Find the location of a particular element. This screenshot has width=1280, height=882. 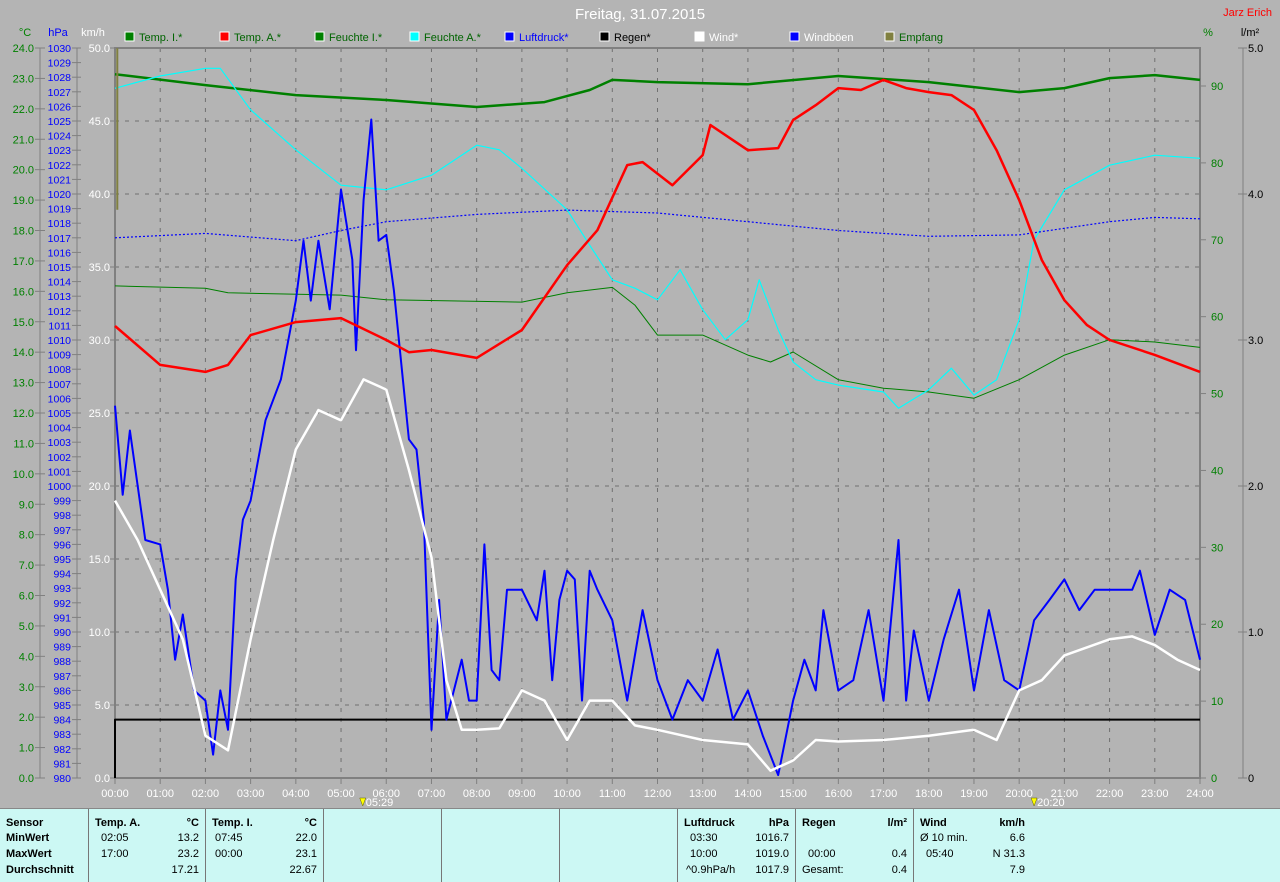

rain-axis-label: l/m² is located at coordinates (1250, 33).